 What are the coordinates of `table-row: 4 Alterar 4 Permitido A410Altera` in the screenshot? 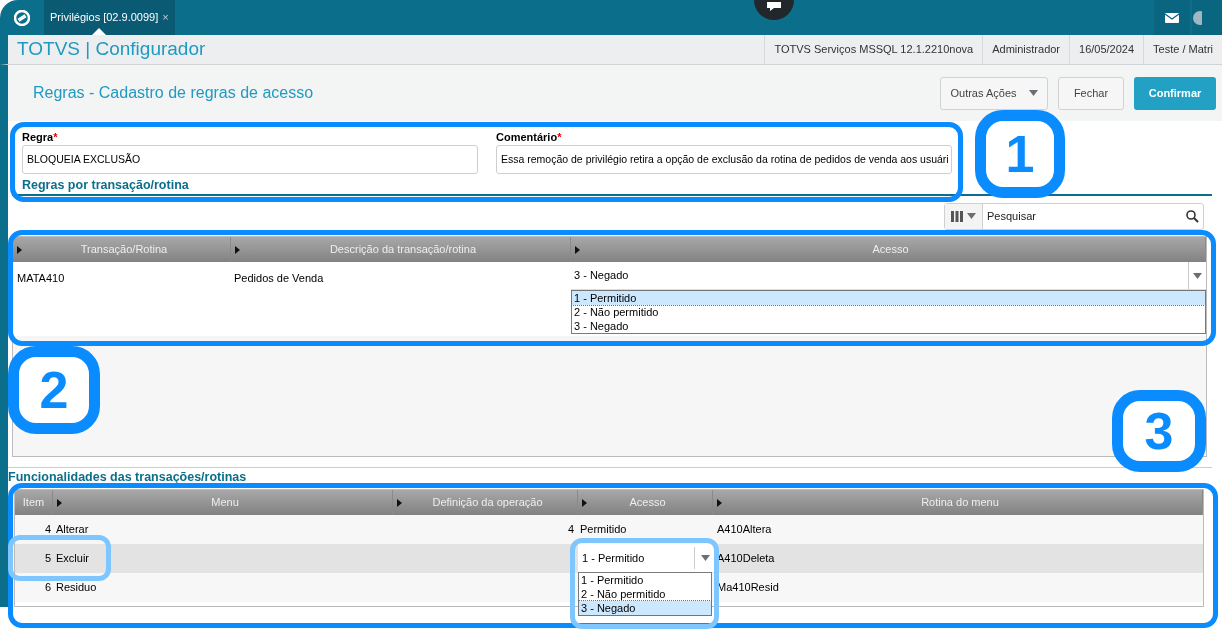 It's located at (609, 529).